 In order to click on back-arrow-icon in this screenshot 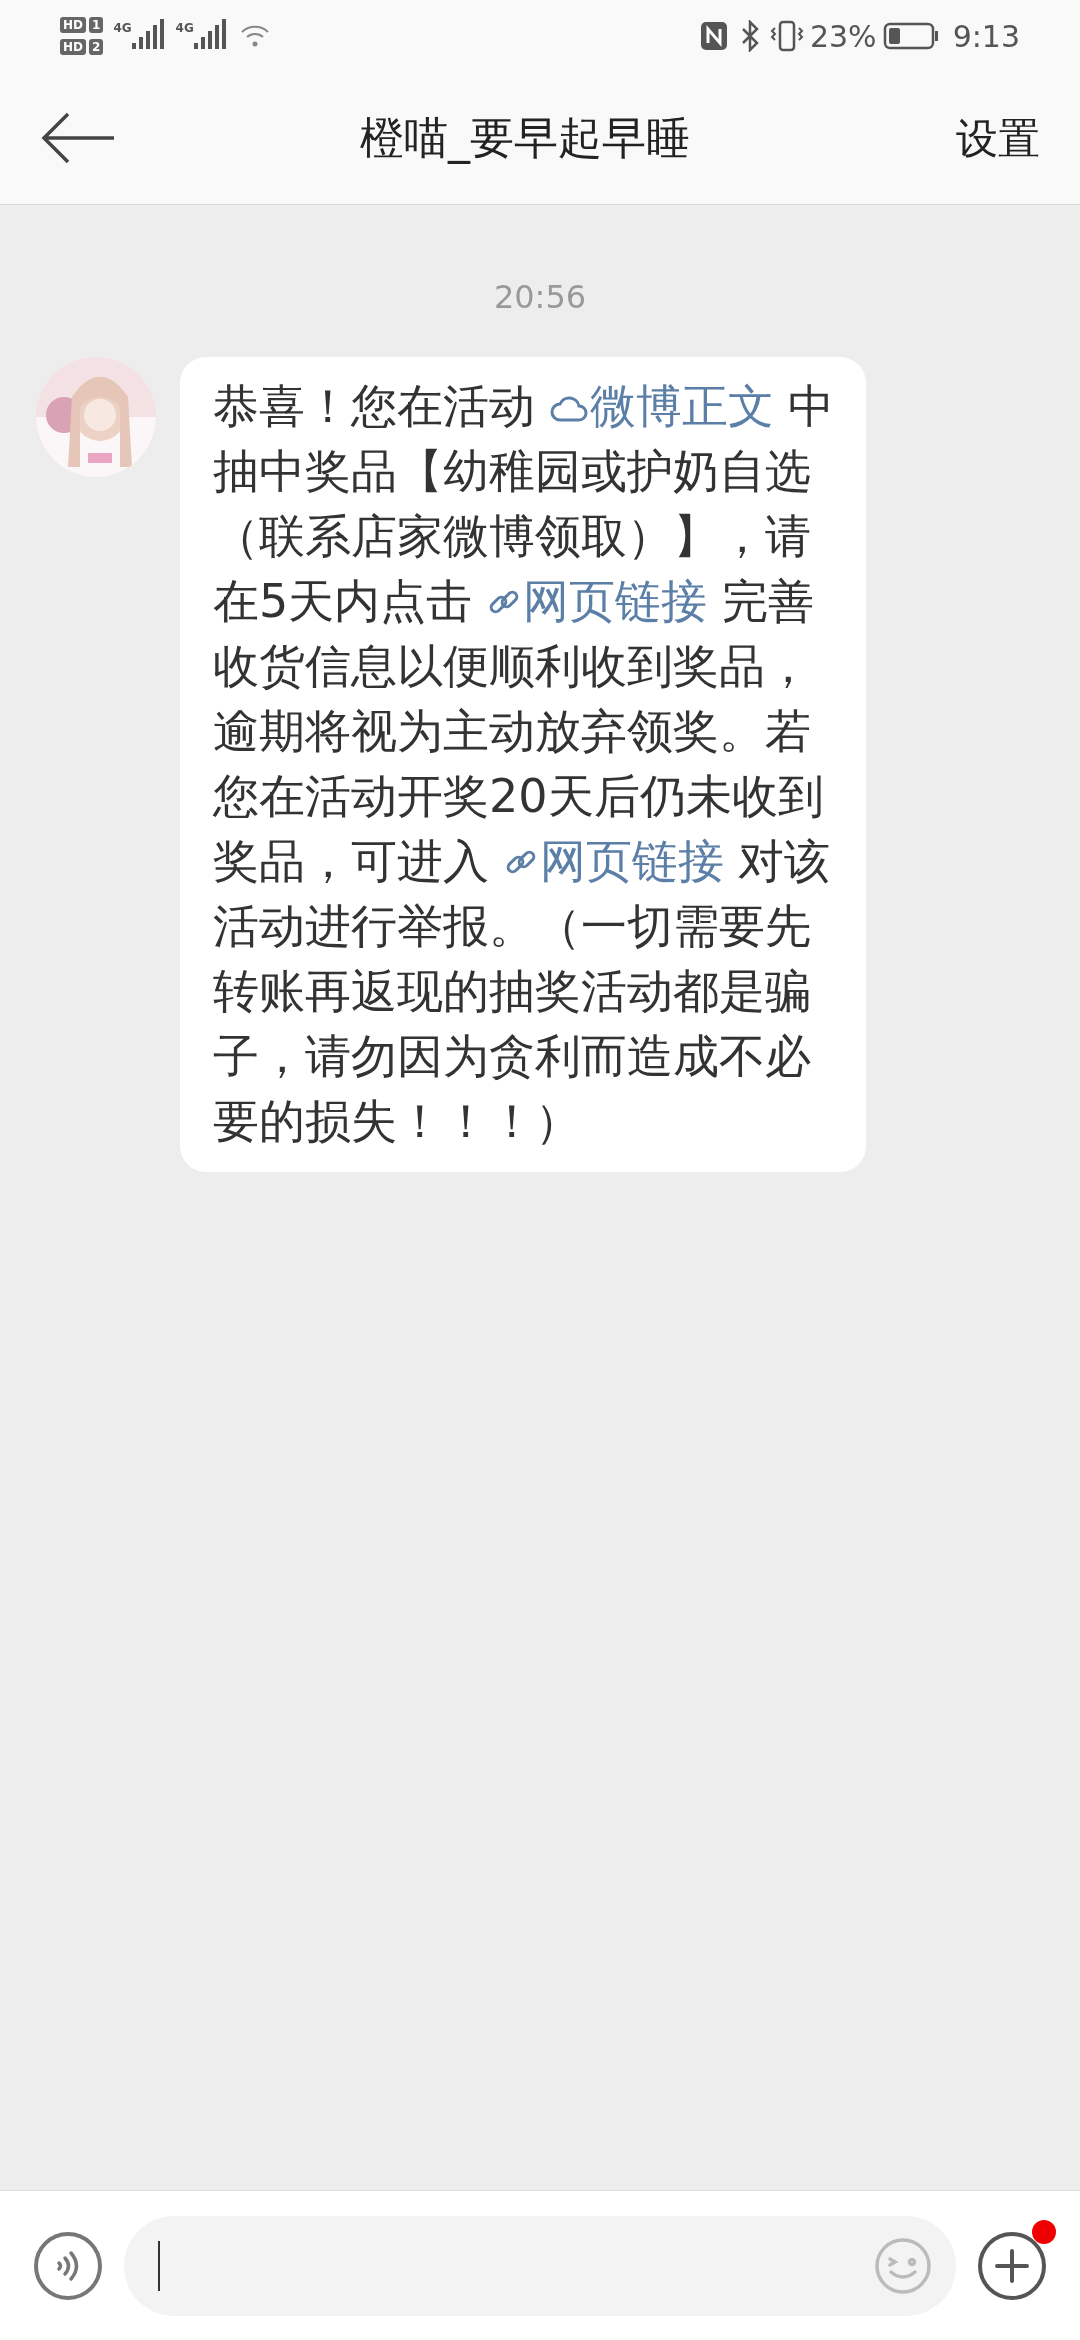, I will do `click(78, 138)`.